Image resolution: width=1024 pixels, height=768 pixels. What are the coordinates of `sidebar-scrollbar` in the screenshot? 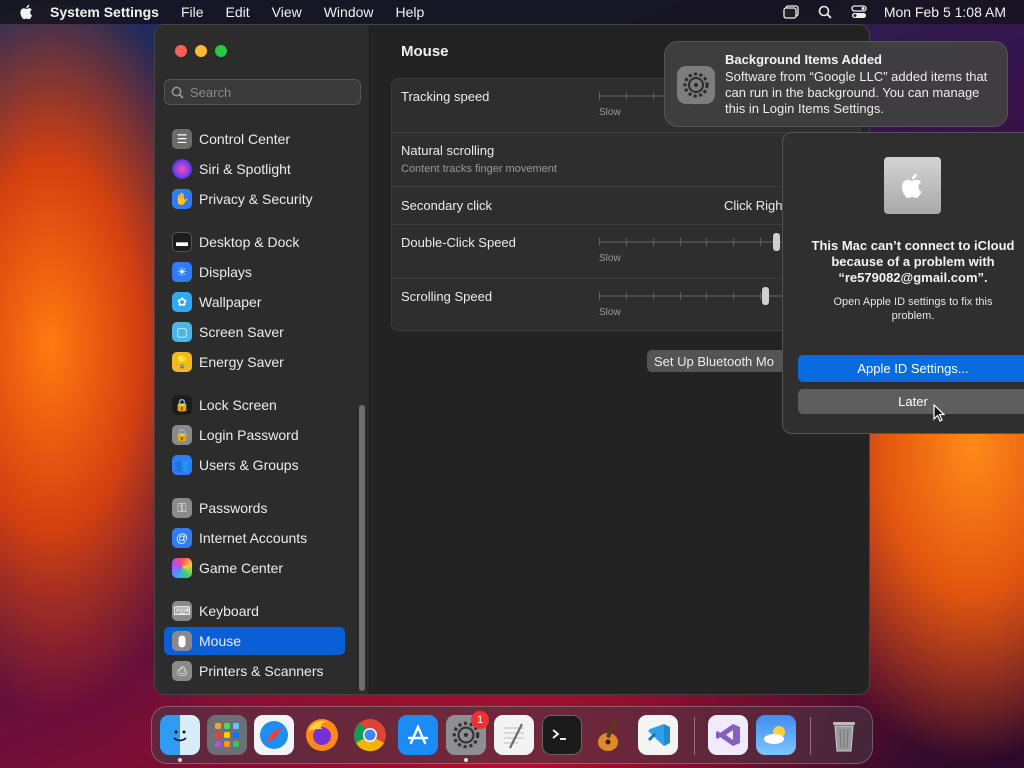 It's located at (362, 548).